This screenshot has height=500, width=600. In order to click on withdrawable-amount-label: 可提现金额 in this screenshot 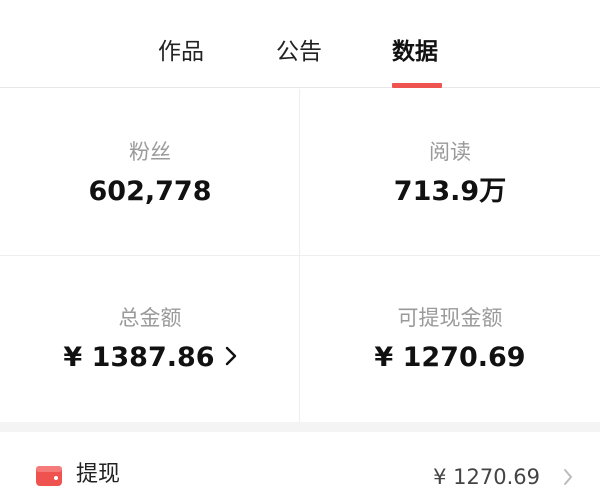, I will do `click(450, 318)`.